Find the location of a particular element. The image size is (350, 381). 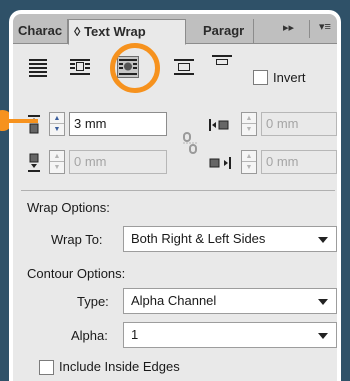

jump-object-icon is located at coordinates (184, 67).